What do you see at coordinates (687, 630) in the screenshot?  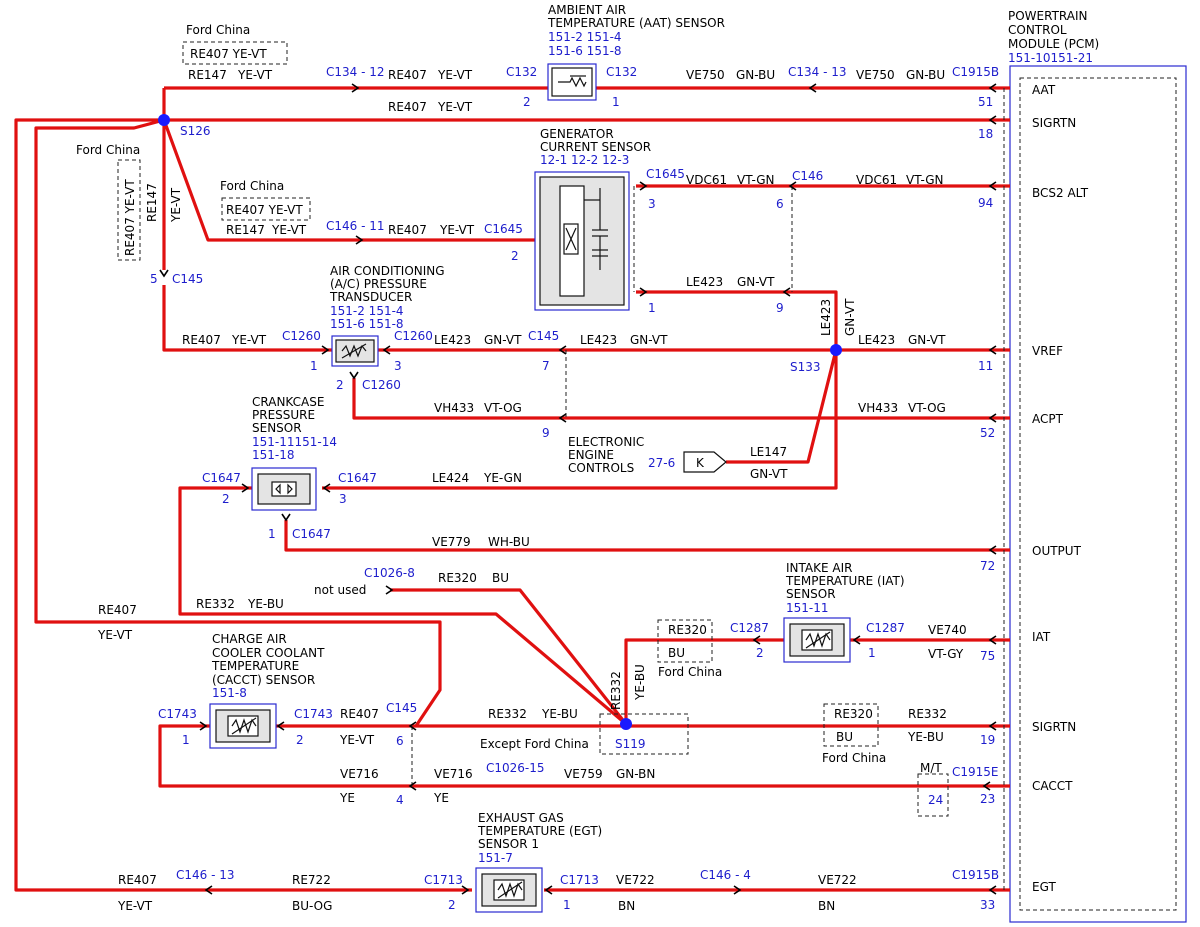 I see `note-re320-iat: RE320` at bounding box center [687, 630].